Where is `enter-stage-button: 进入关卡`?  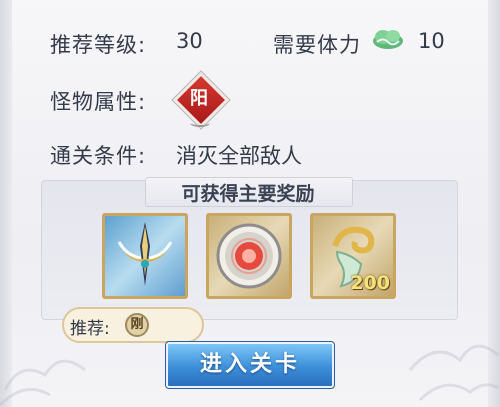 enter-stage-button: 进入关卡 is located at coordinates (250, 365).